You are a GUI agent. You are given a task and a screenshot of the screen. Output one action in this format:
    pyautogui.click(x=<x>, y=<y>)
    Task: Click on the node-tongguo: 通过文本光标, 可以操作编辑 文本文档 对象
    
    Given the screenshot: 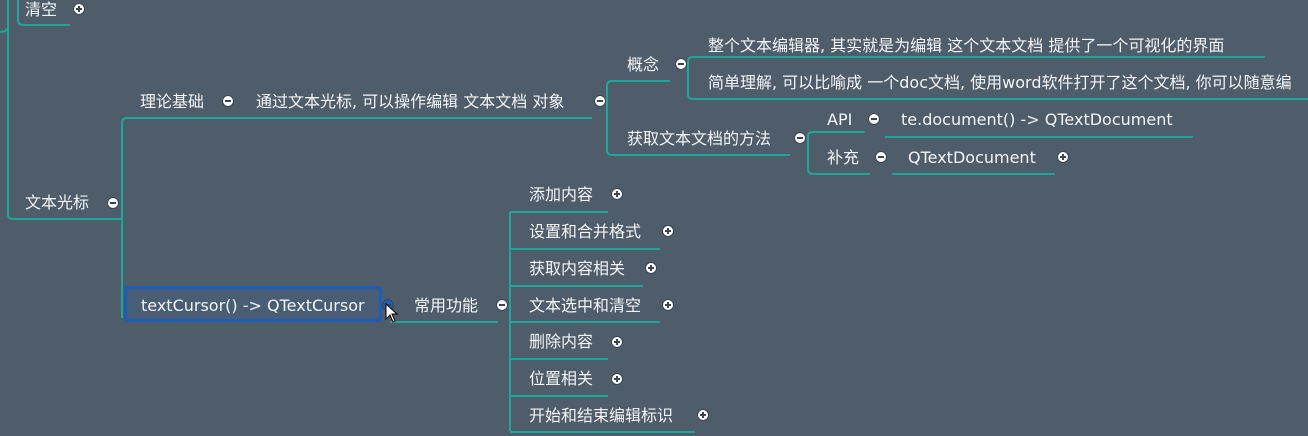 What is the action you would take?
    pyautogui.click(x=410, y=102)
    